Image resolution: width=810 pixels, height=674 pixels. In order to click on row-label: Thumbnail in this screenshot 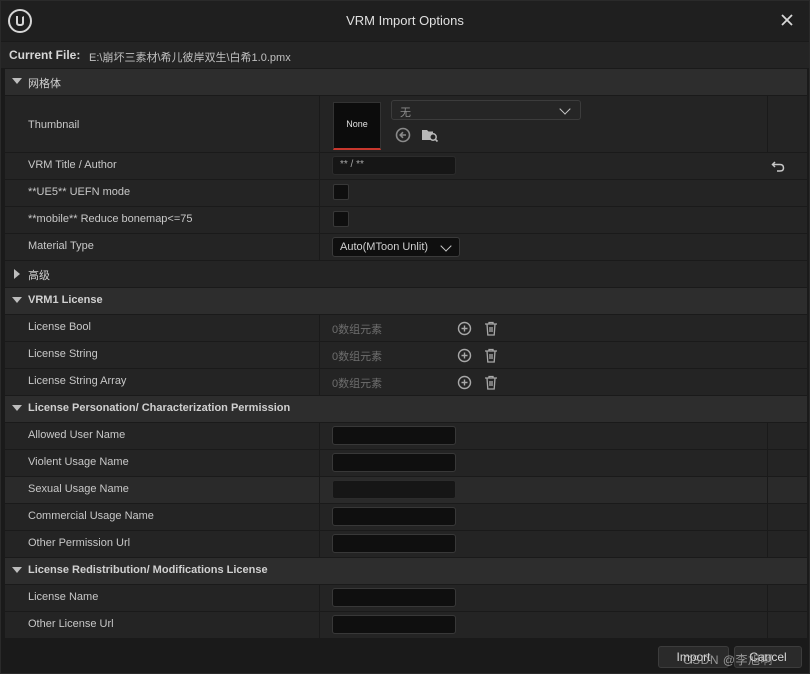, I will do `click(54, 125)`.